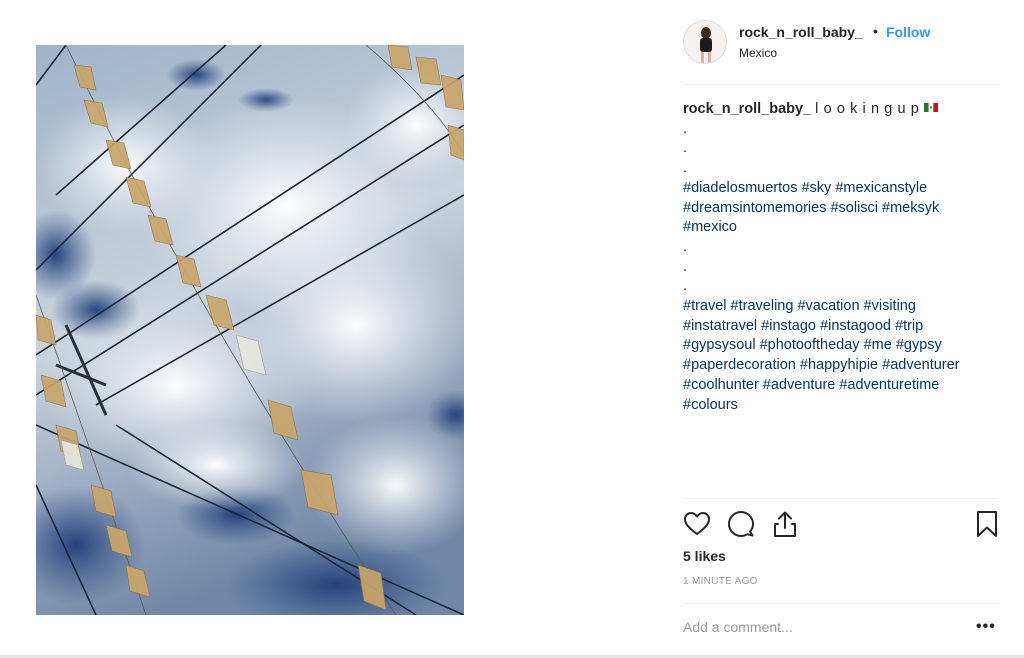 The image size is (1024, 658). Describe the element at coordinates (785, 524) in the screenshot. I see `share-icon` at that location.